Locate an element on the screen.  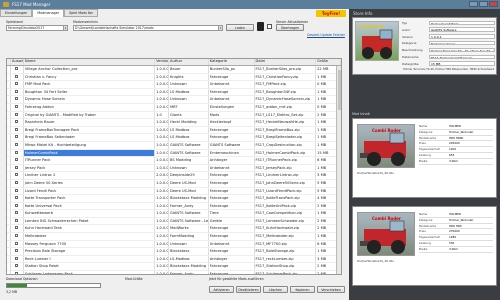
copy-button: Kopieren is located at coordinates (302, 289).